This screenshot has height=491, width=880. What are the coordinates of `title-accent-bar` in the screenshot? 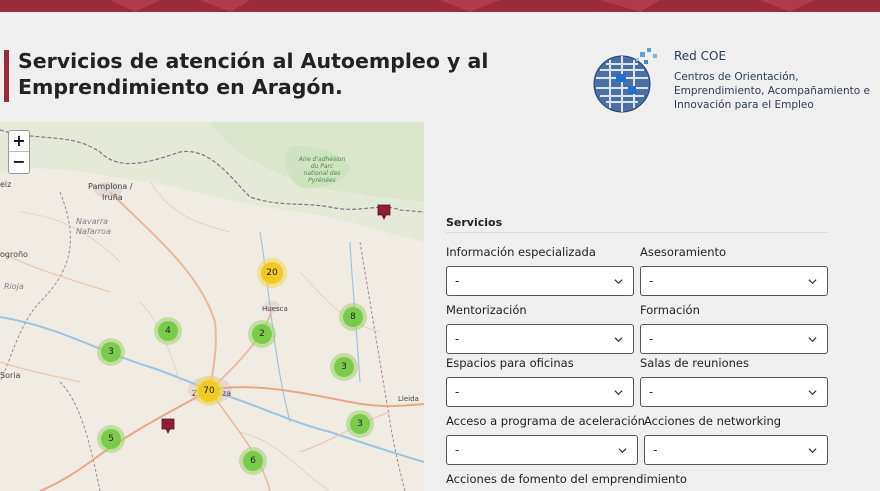 It's located at (6, 76).